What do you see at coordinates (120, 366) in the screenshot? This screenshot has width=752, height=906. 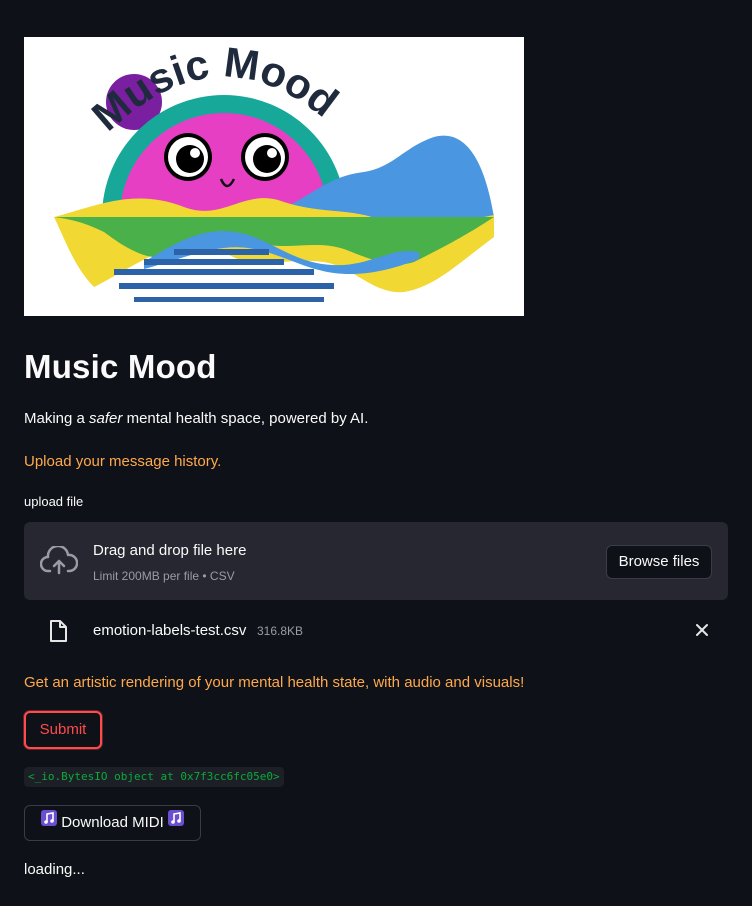 I see `page-title: Music Mood` at bounding box center [120, 366].